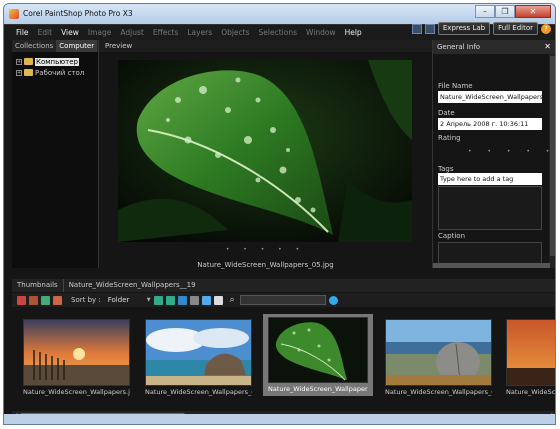  I want to click on menu-help: Help, so click(353, 32).